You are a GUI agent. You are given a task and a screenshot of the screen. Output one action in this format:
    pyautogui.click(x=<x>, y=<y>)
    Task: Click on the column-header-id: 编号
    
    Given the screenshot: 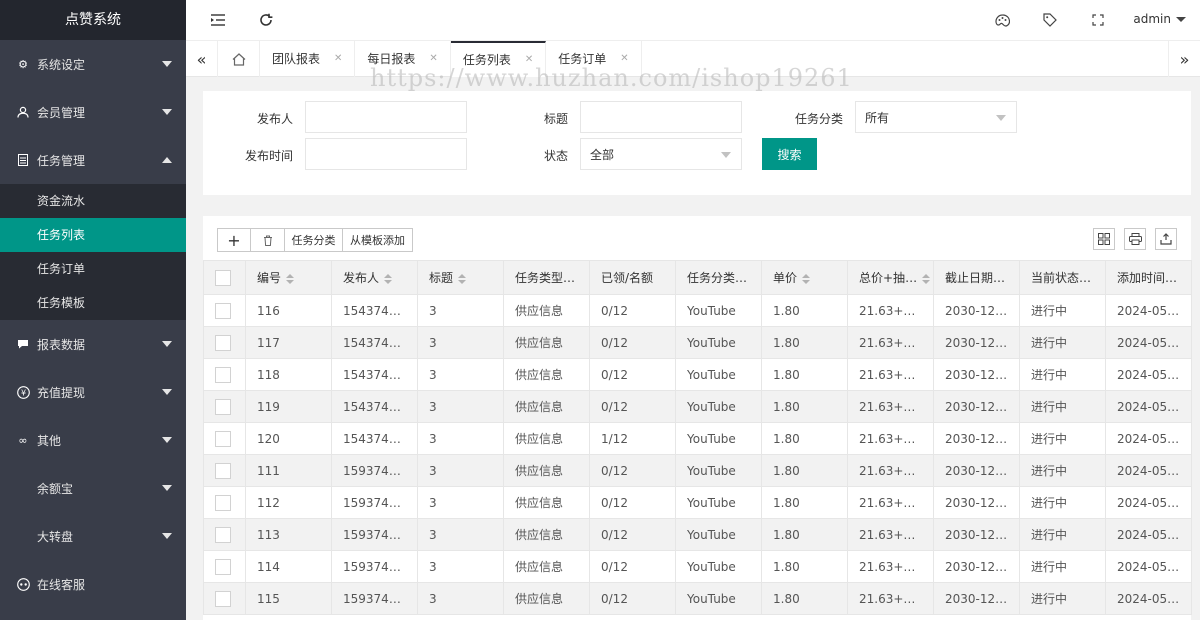 What is the action you would take?
    pyautogui.click(x=288, y=277)
    